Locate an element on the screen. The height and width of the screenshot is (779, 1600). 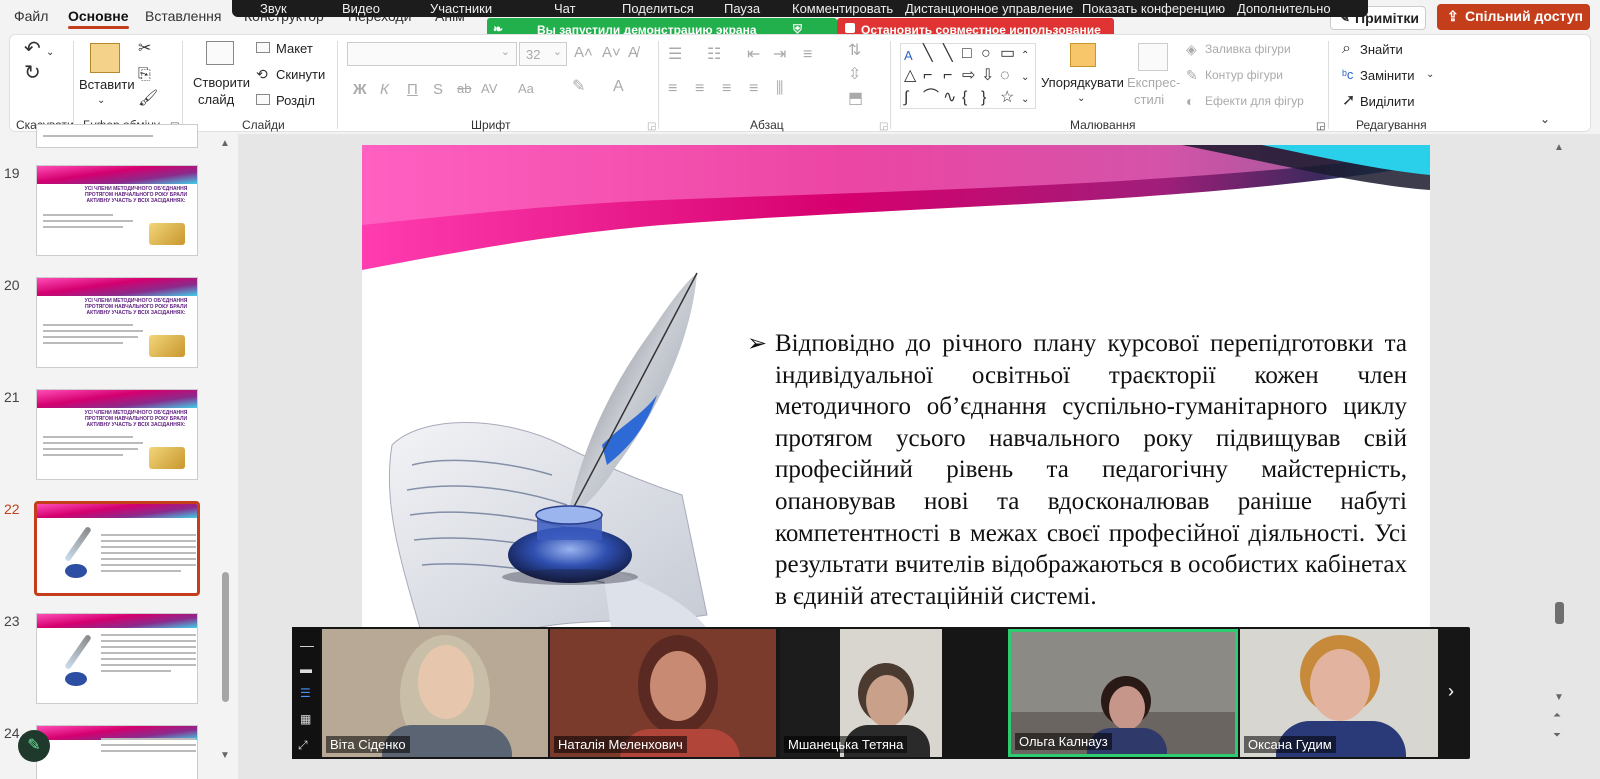
previous-slide-icon: ⏶ is located at coordinates (1557, 716).